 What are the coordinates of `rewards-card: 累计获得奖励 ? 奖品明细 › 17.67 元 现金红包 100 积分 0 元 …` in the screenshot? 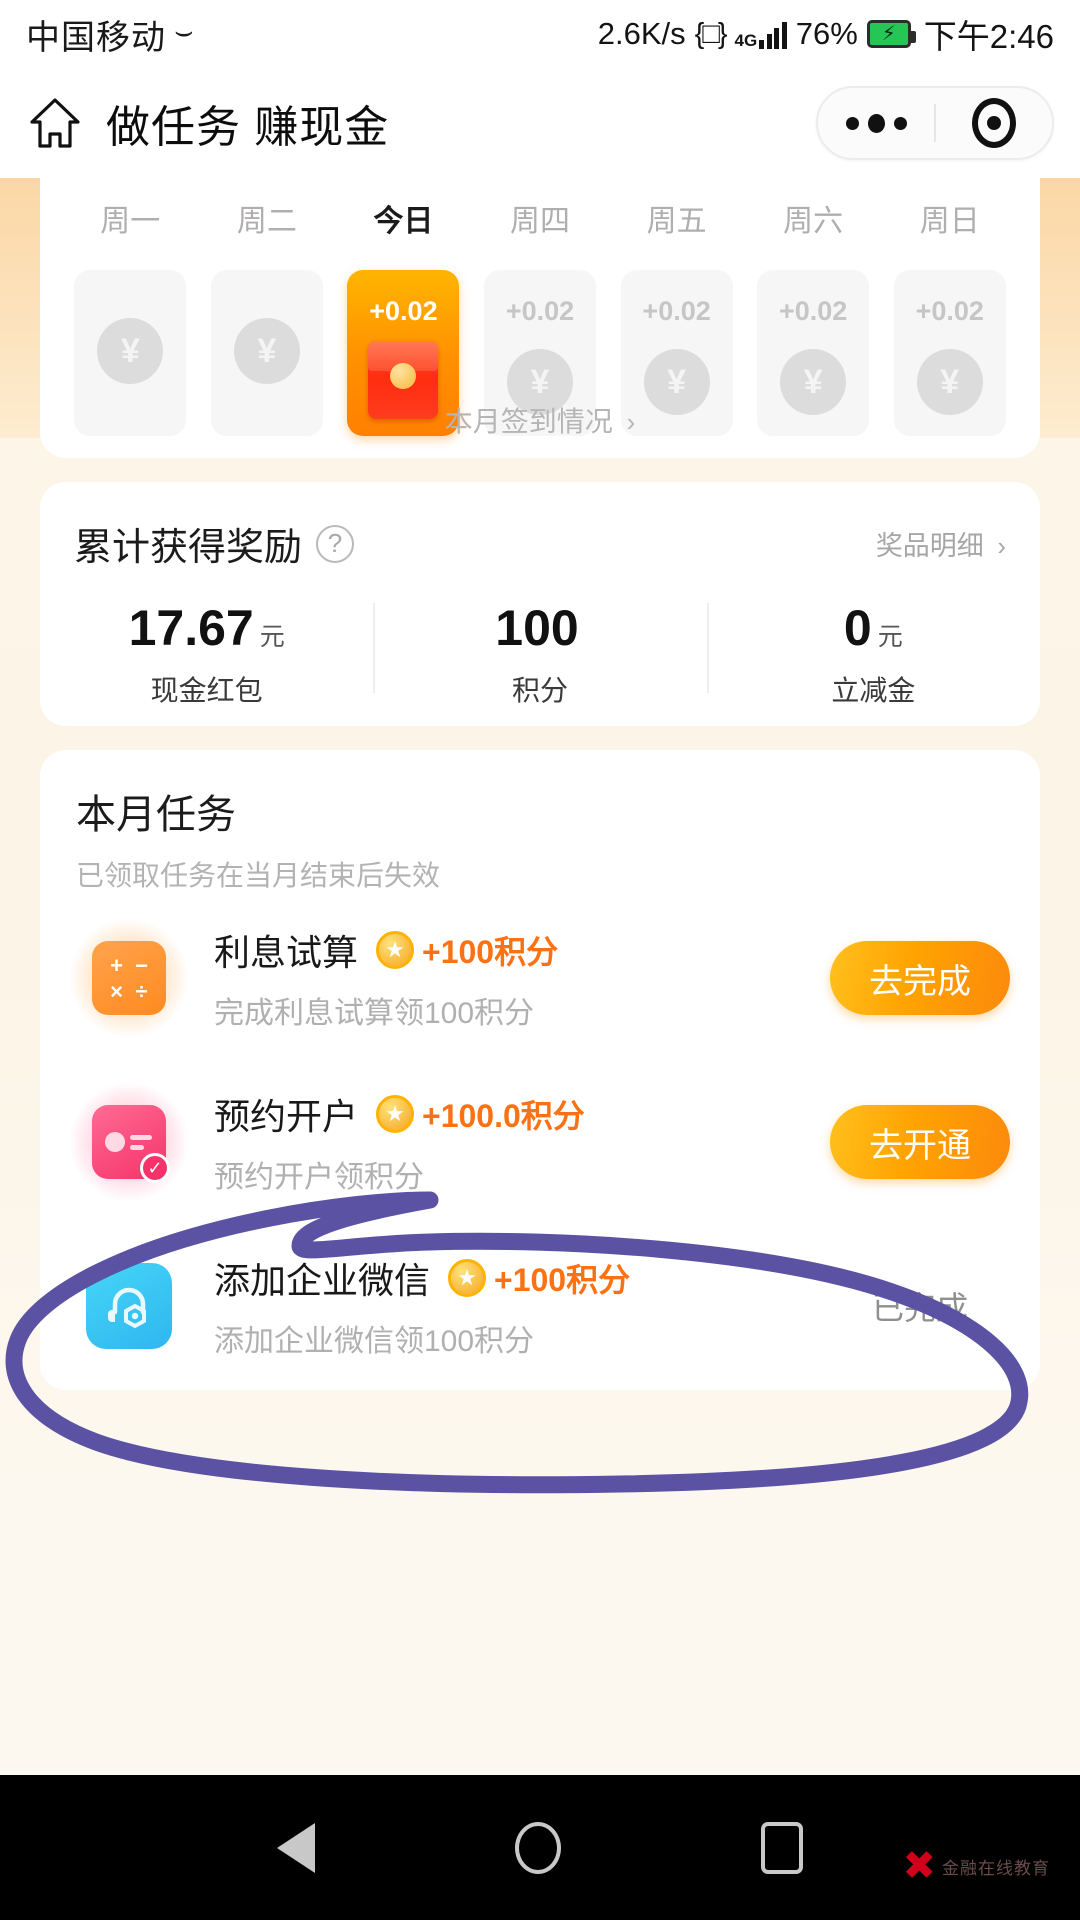 It's located at (540, 604).